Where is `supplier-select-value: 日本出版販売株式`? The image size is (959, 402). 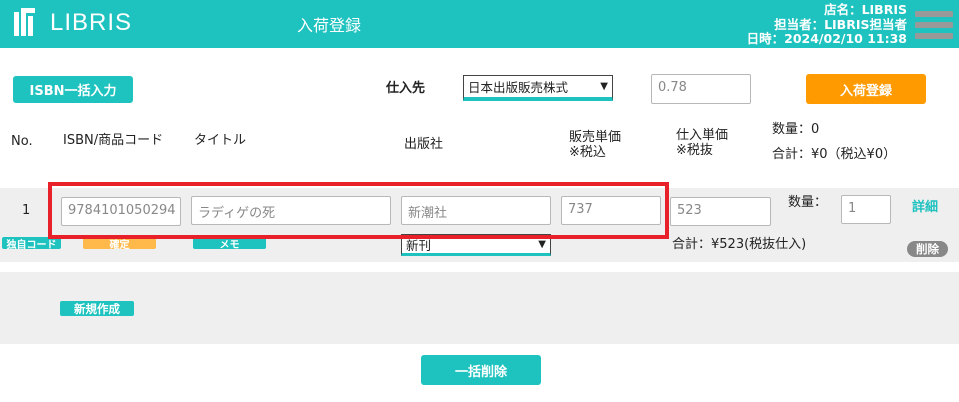 supplier-select-value: 日本出版販売株式 is located at coordinates (518, 87).